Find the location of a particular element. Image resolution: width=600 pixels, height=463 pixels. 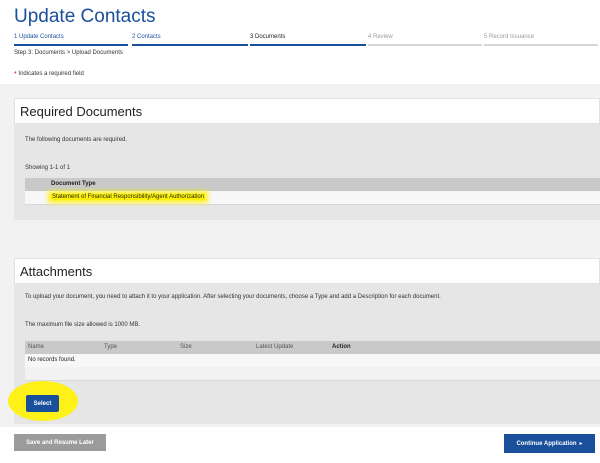

section-title: Attachments is located at coordinates (56, 271).